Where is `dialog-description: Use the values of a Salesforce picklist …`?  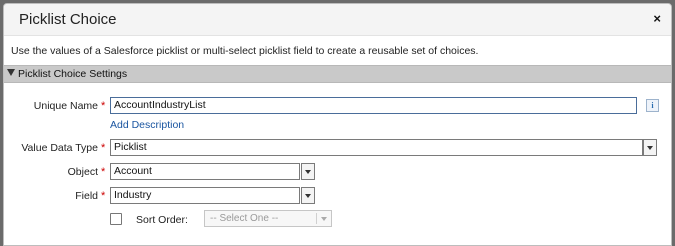
dialog-description: Use the values of a Salesforce picklist … is located at coordinates (245, 51).